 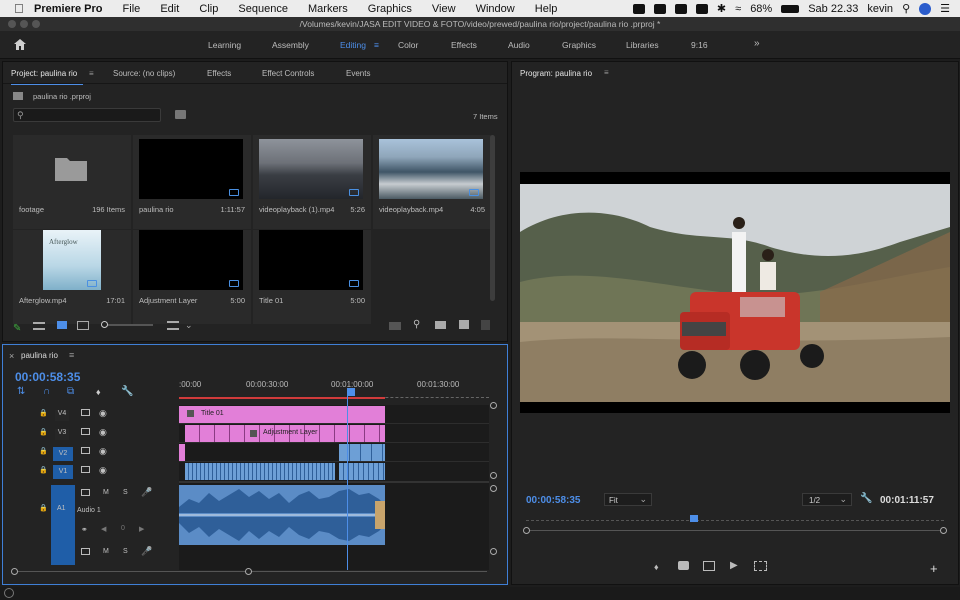 What do you see at coordinates (362, 452) in the screenshot?
I see `v2-video-clip` at bounding box center [362, 452].